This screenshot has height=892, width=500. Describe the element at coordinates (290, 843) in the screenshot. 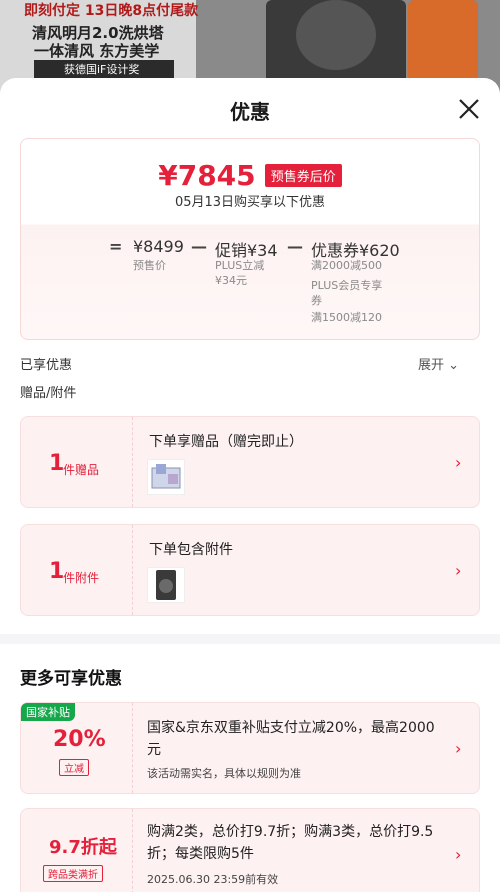

I see `promo-description: 购满2类，总价打9.7折；购满3类，总价打9.5折；每类限购5件` at that location.